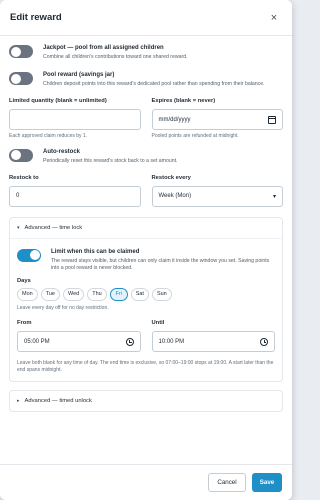 Image resolution: width=320 pixels, height=500 pixels. I want to click on restock-every-value: Week (Mon), so click(175, 196).